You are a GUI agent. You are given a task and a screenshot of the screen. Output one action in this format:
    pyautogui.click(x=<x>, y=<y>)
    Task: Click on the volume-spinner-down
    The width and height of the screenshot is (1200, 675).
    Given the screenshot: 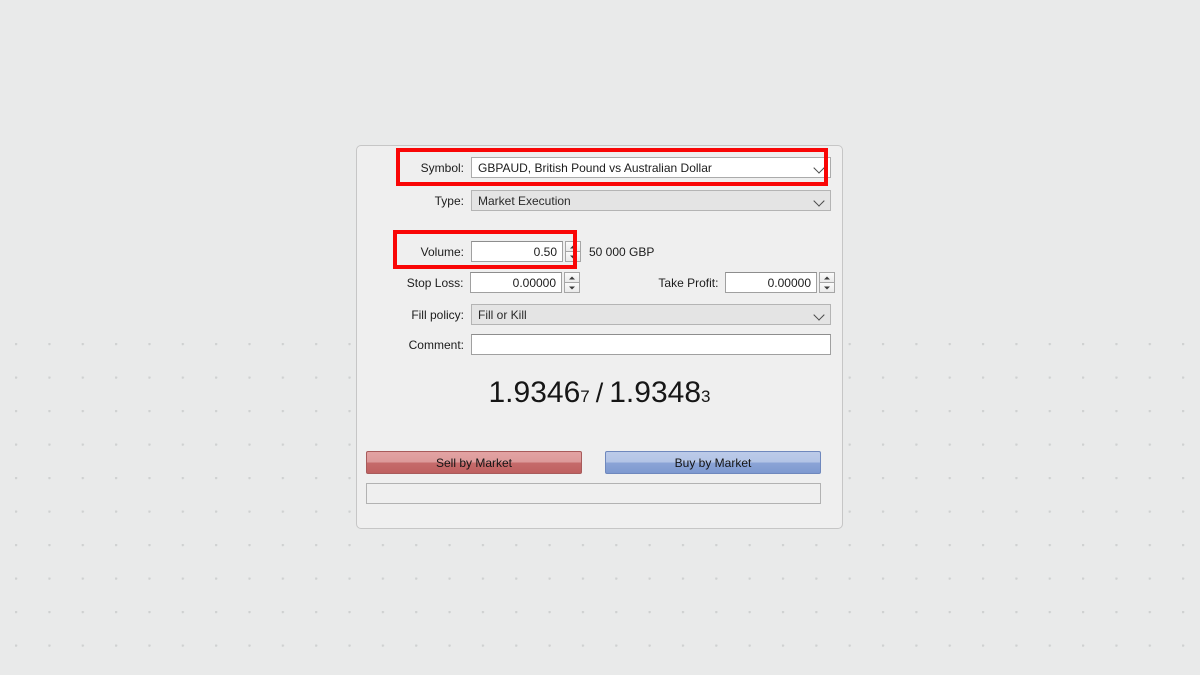 What is the action you would take?
    pyautogui.click(x=573, y=256)
    